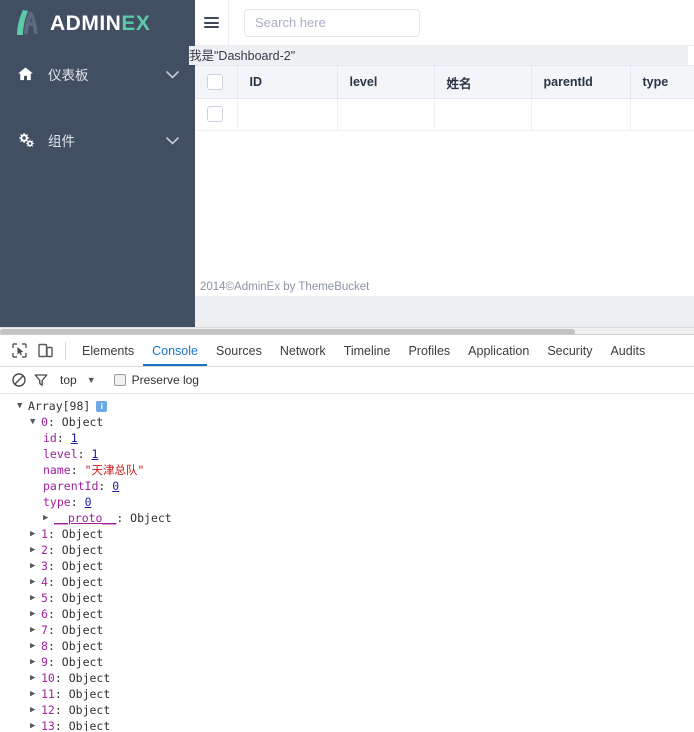 The width and height of the screenshot is (694, 732). I want to click on console-property-proto: __proto__: Object, so click(349, 518).